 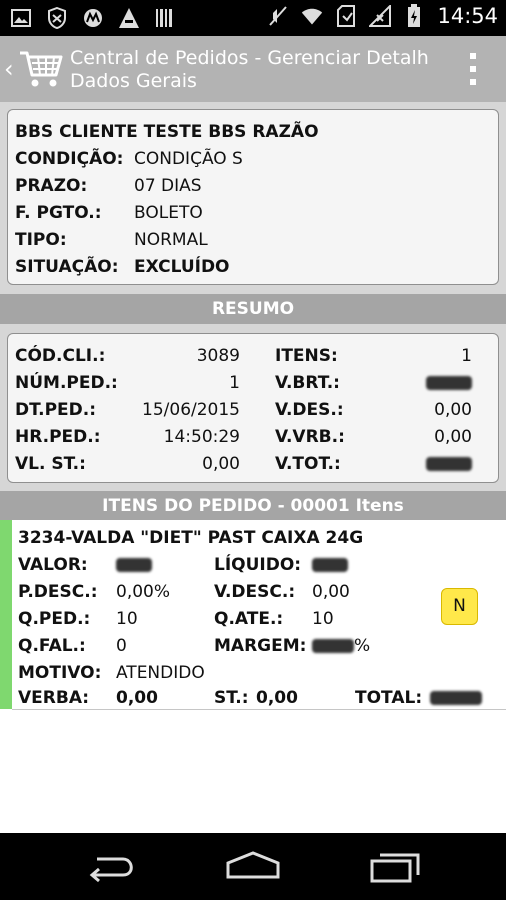 I want to click on itens-header: ITENS DO PEDIDO - 00001 Itens, so click(x=253, y=506).